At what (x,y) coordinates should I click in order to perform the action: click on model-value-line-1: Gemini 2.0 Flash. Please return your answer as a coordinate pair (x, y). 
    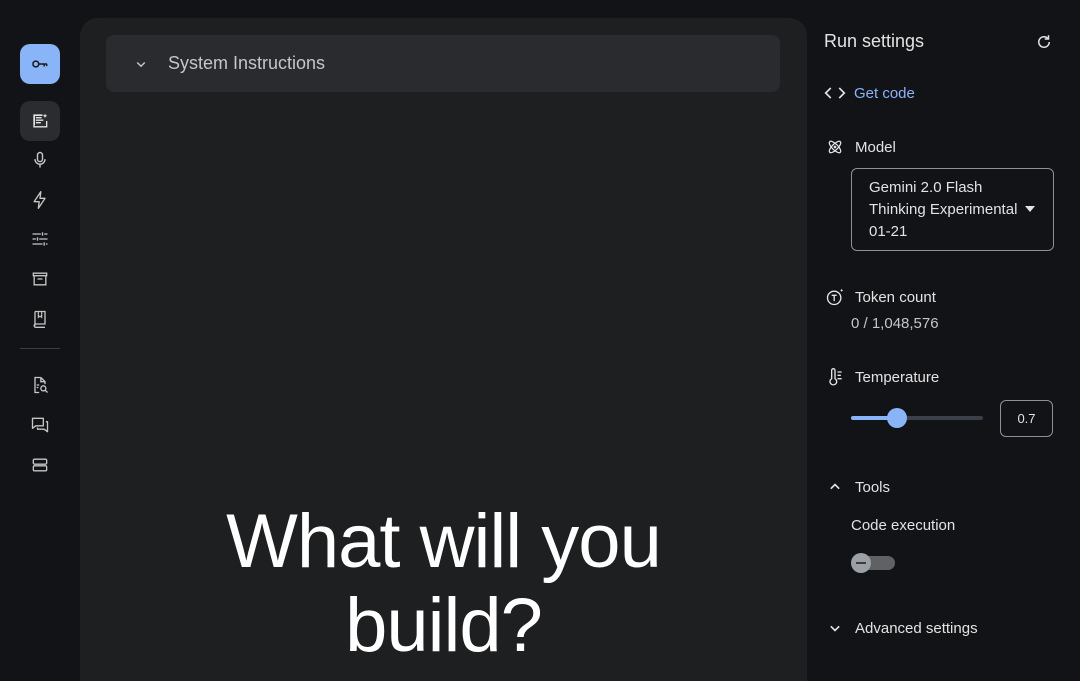
    Looking at the image, I should click on (926, 187).